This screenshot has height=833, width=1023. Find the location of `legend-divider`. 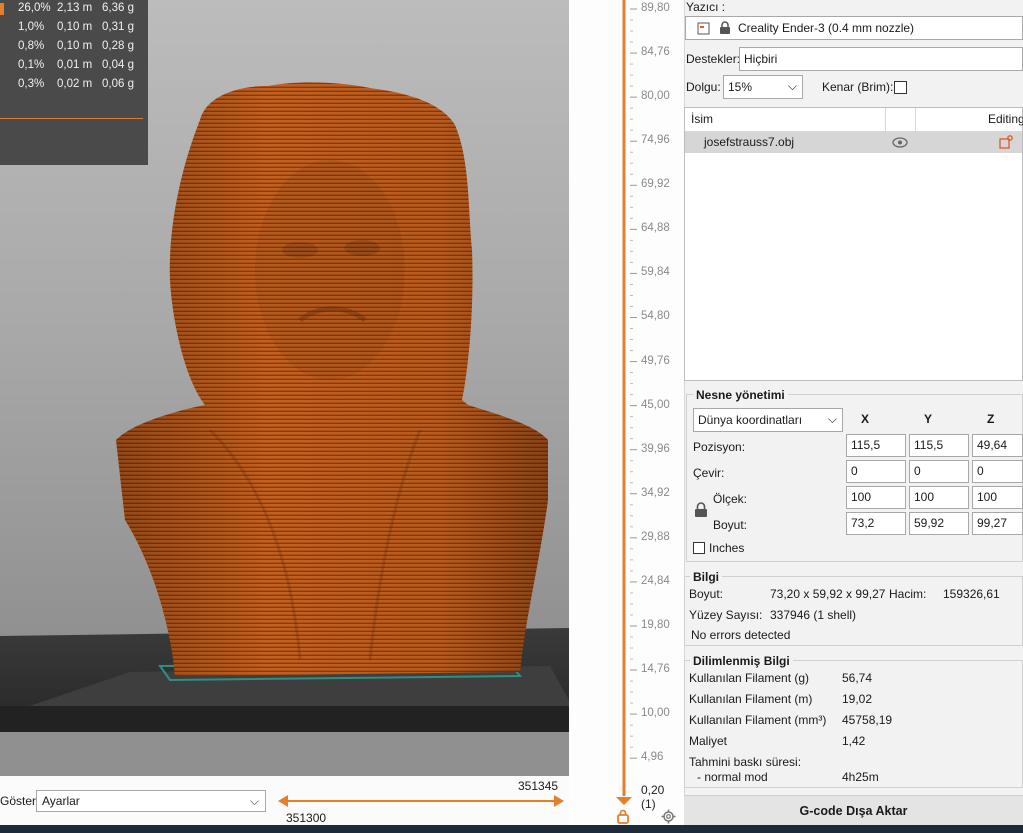

legend-divider is located at coordinates (71, 118).